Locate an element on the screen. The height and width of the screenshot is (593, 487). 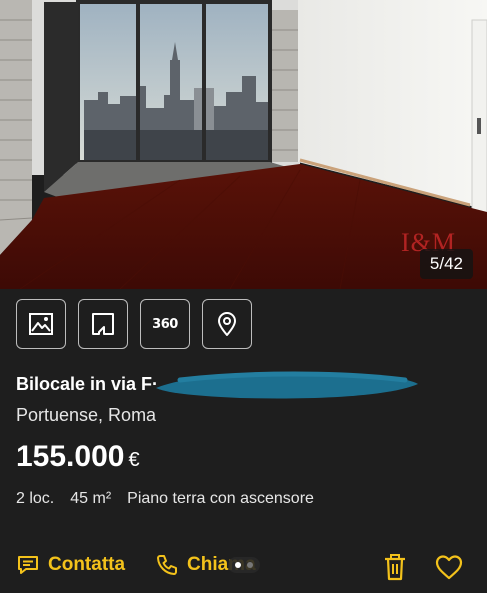
page-dot is located at coordinates (250, 565).